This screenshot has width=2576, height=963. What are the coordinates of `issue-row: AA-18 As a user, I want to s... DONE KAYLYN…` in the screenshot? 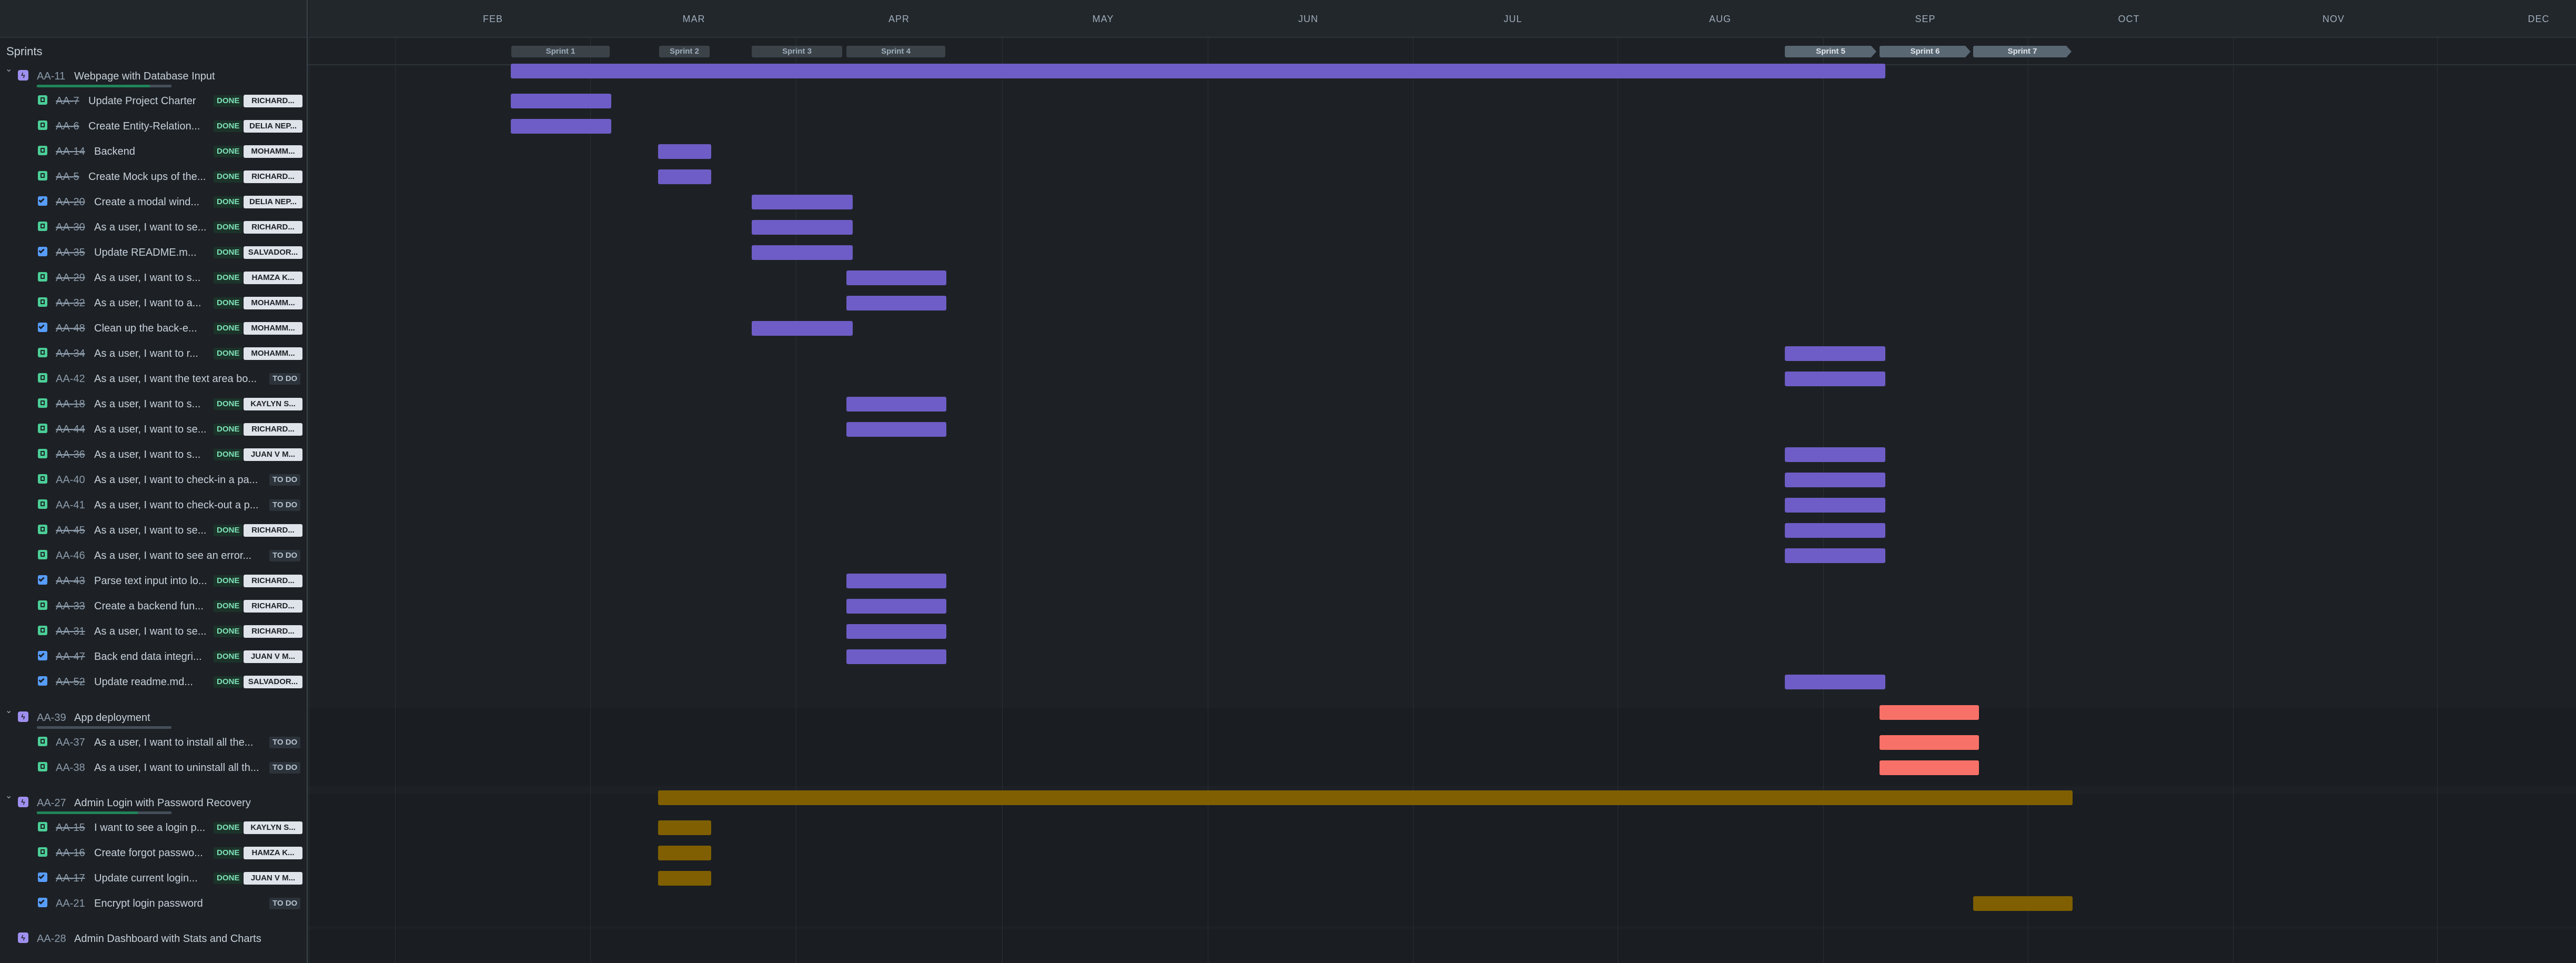 It's located at (153, 404).